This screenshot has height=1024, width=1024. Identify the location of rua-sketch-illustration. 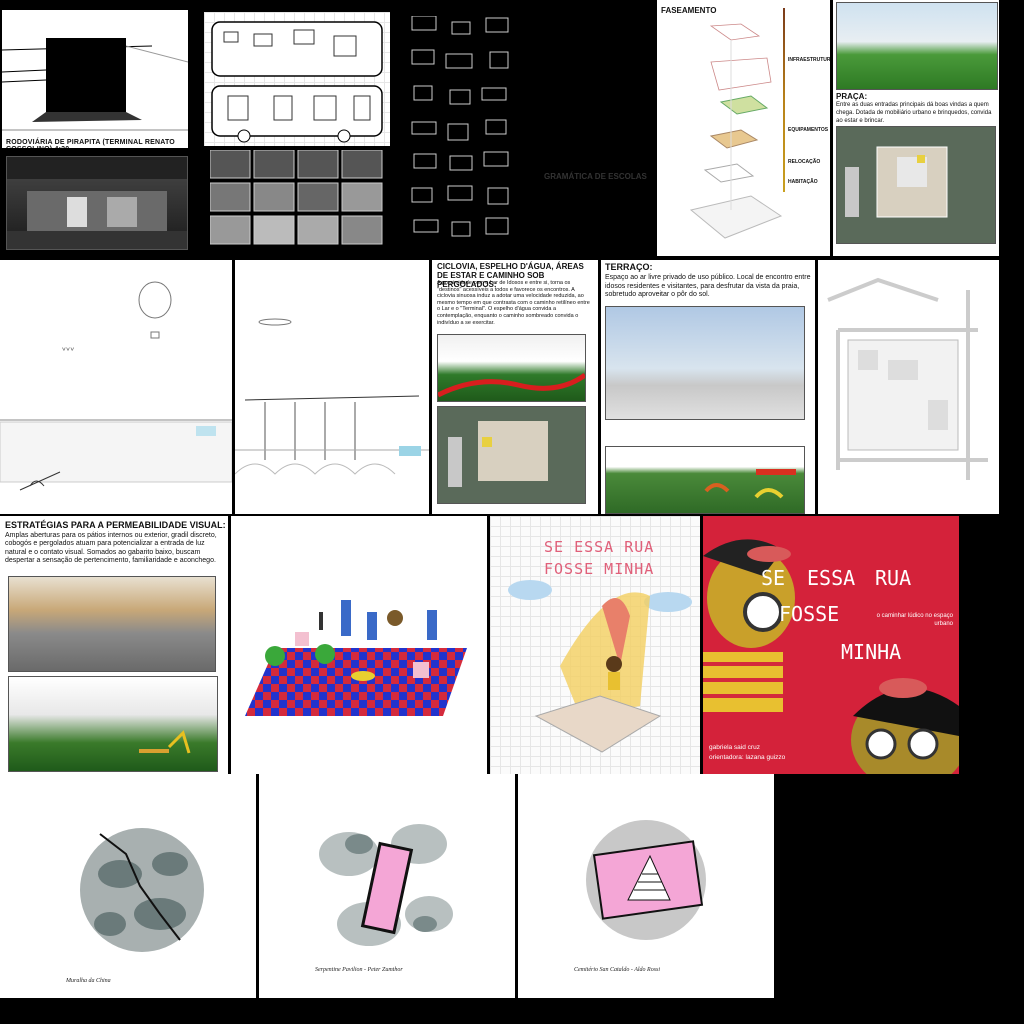
(600, 666).